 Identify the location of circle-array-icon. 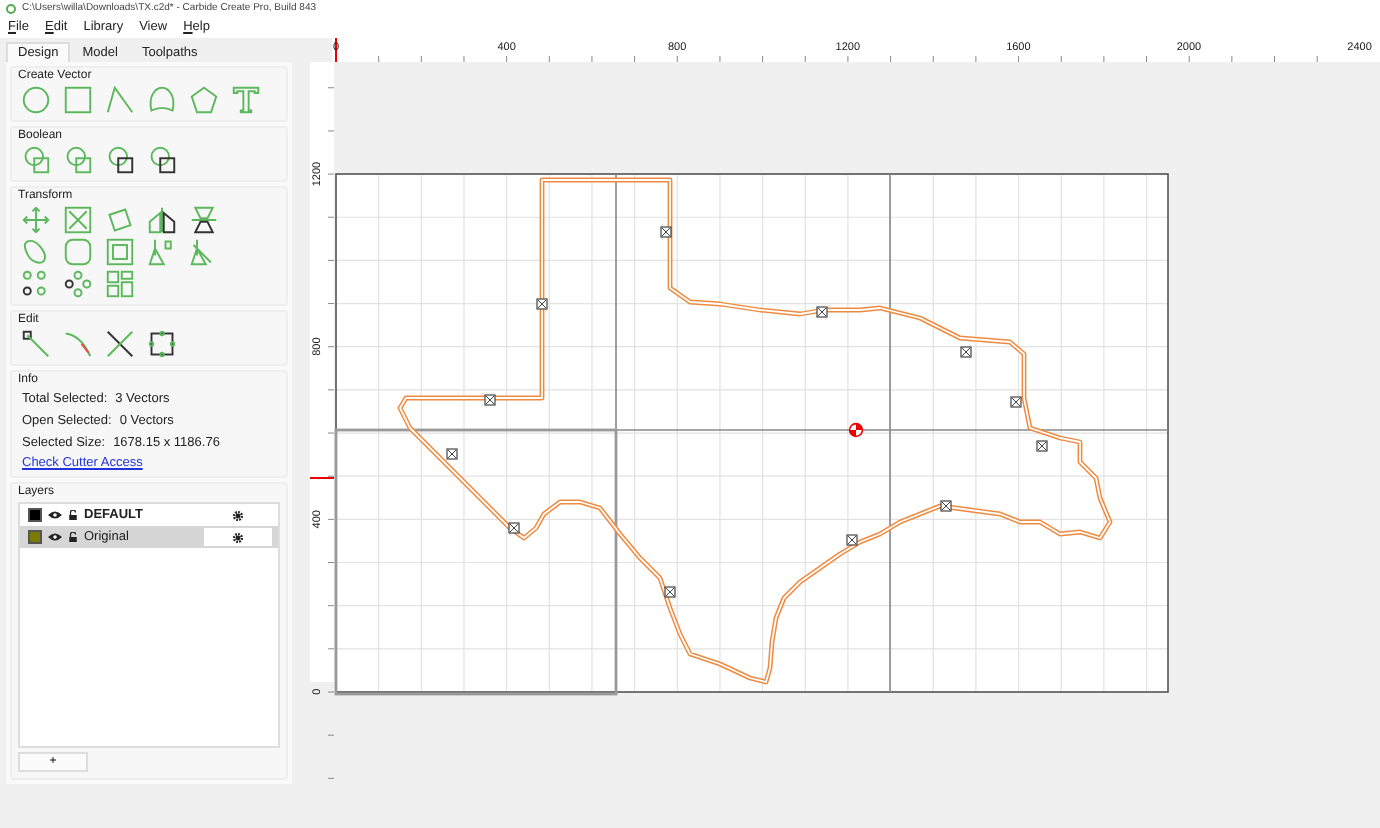
(36, 284).